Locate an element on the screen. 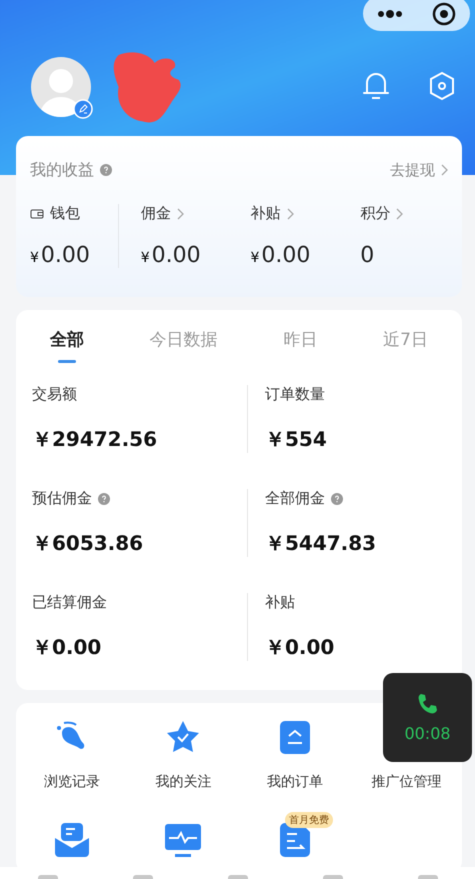  shortcut-label: 我的关注 is located at coordinates (183, 782).